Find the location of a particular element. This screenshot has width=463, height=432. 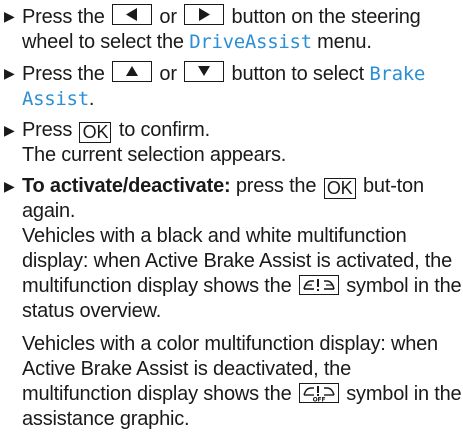

menu-name-driveassist: DriveAssist is located at coordinates (250, 42).